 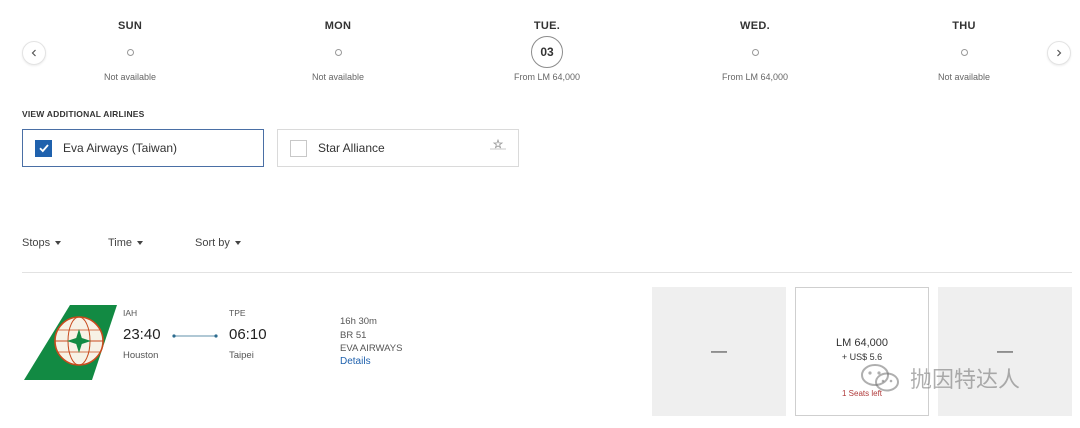 I want to click on airline-option-eva: Eva Airways (Taiwan), so click(x=143, y=148).